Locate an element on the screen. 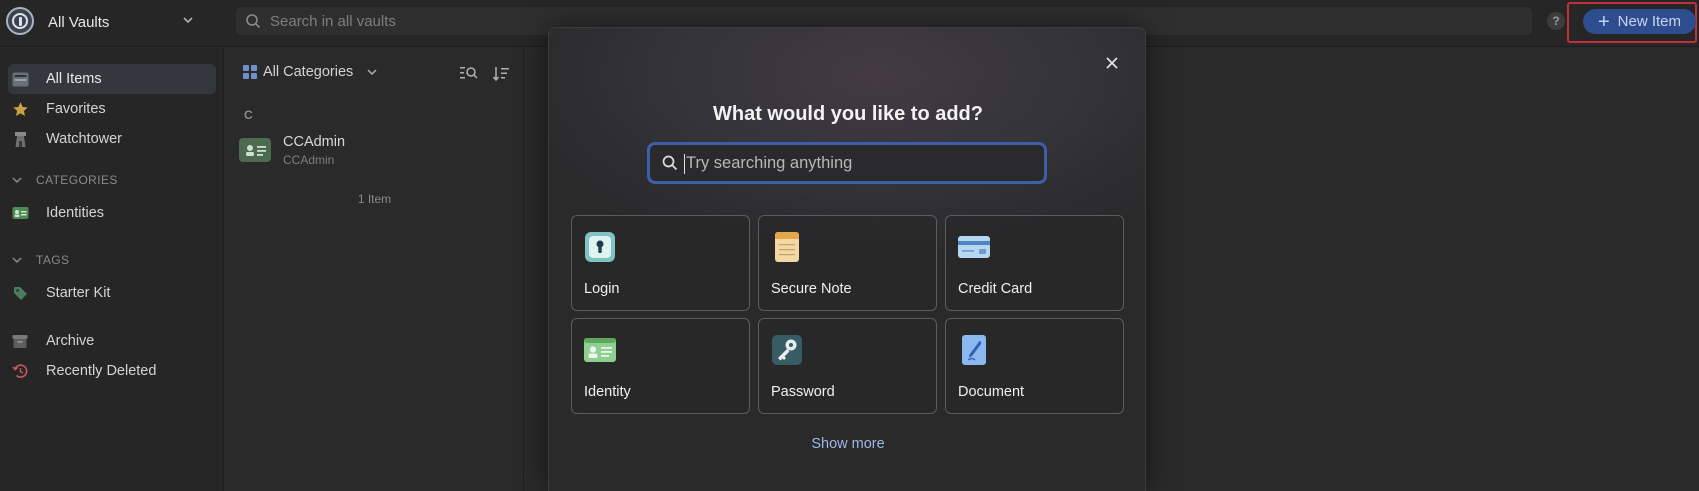 The height and width of the screenshot is (491, 1699). list-item-title: CCAdmin is located at coordinates (314, 141).